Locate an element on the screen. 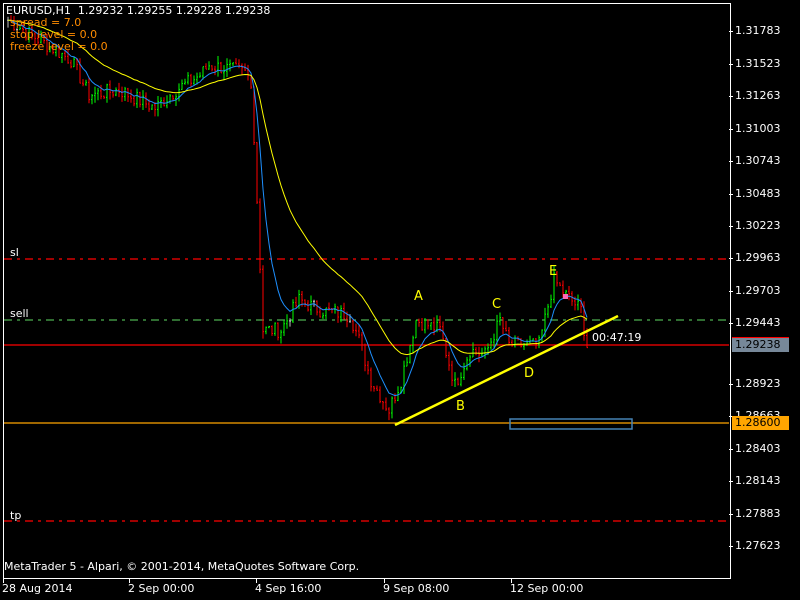 This screenshot has height=600, width=800. wave-label-c: C is located at coordinates (497, 304).